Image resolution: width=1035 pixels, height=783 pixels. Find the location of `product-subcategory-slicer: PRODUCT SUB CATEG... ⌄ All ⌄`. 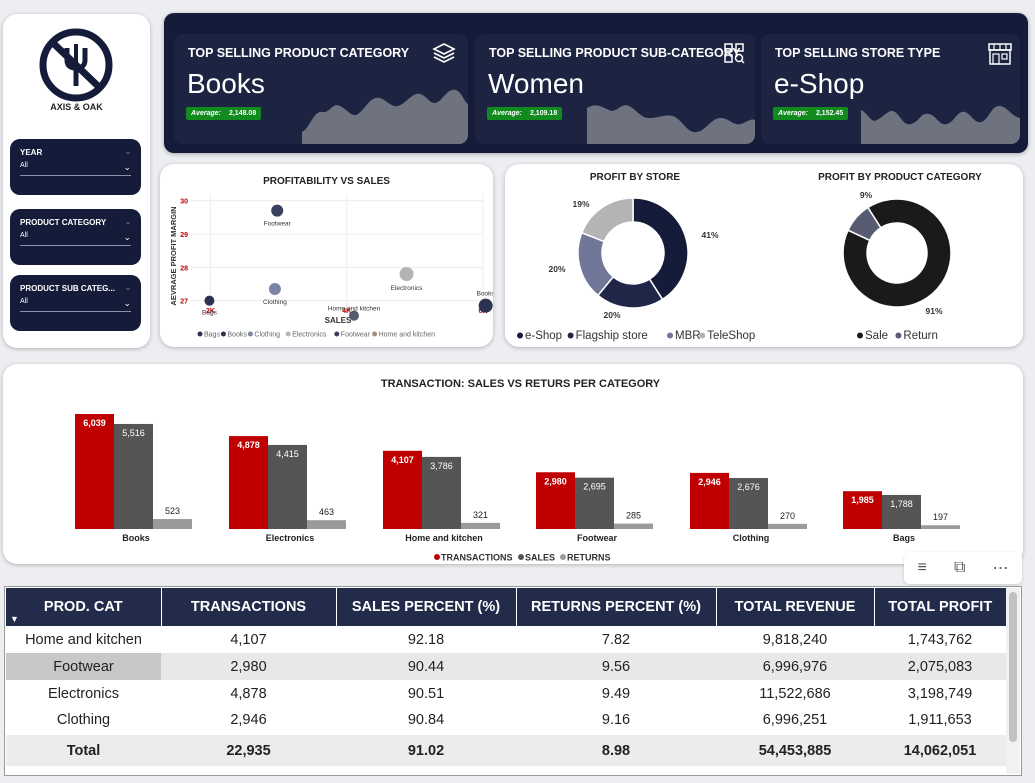

product-subcategory-slicer: PRODUCT SUB CATEG... ⌄ All ⌄ is located at coordinates (75, 303).